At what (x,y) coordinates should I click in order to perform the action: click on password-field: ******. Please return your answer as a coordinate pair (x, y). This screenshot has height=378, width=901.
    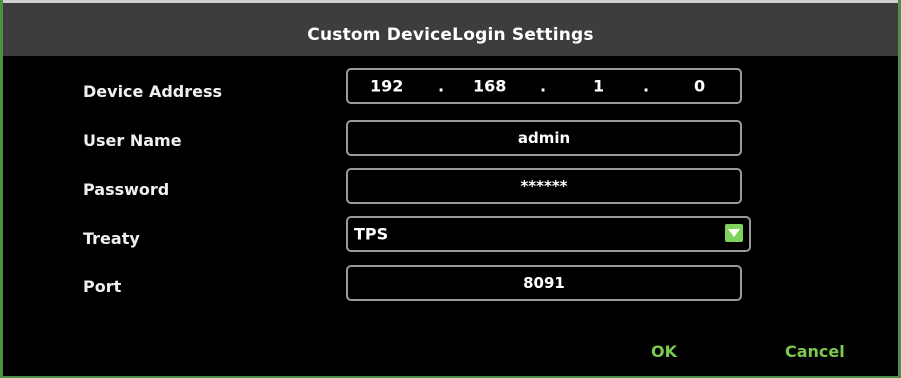
    Looking at the image, I should click on (544, 186).